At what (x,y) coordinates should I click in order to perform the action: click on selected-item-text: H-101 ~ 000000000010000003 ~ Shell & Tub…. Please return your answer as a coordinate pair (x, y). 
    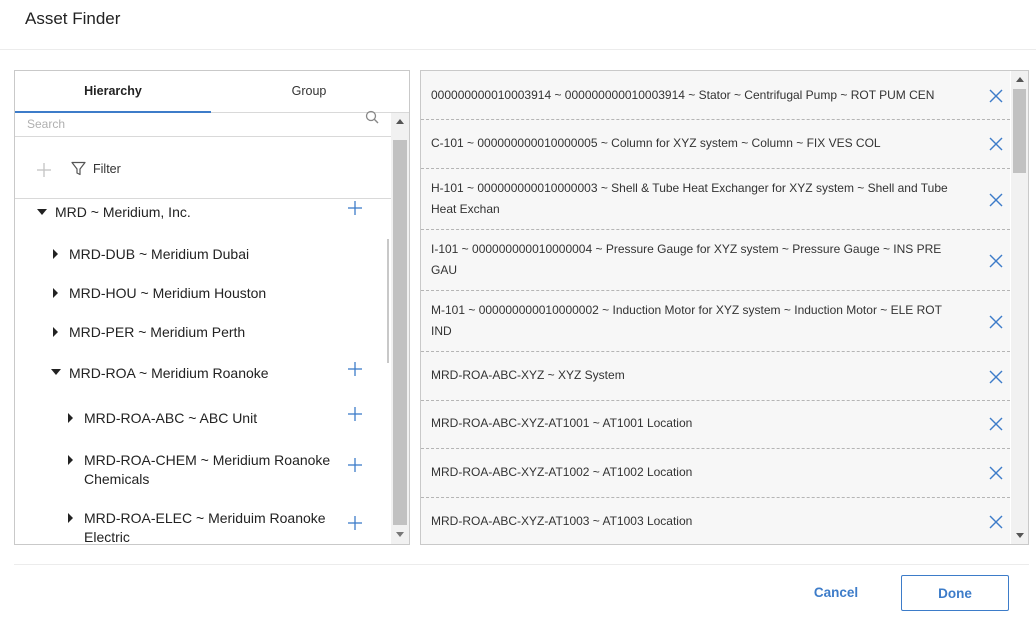
    Looking at the image, I should click on (689, 198).